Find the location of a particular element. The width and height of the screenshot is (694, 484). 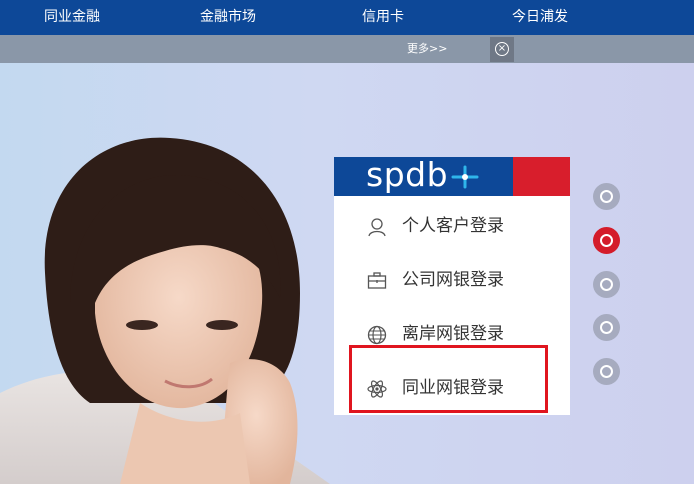

more-link: 更多>> is located at coordinates (427, 49).